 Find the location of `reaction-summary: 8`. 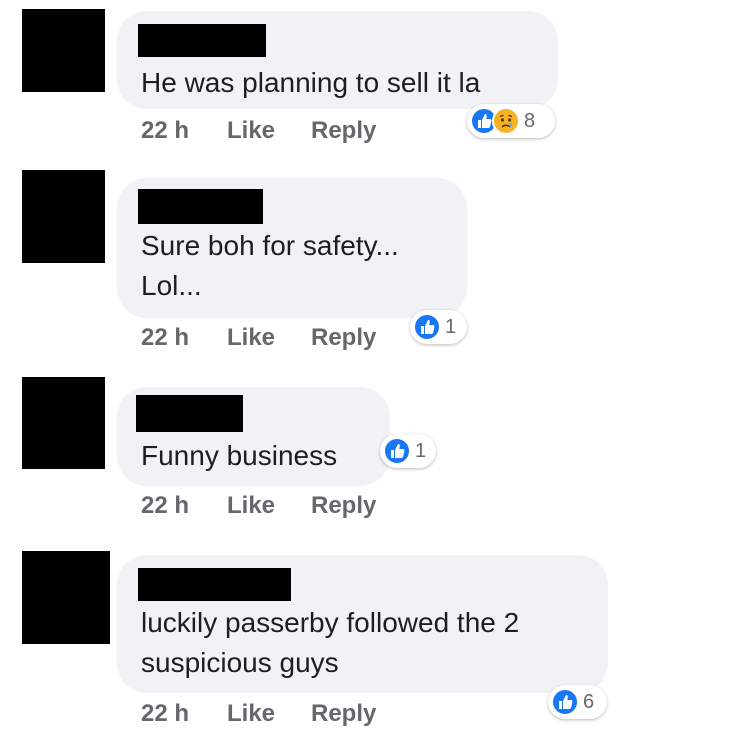

reaction-summary: 8 is located at coordinates (511, 121).